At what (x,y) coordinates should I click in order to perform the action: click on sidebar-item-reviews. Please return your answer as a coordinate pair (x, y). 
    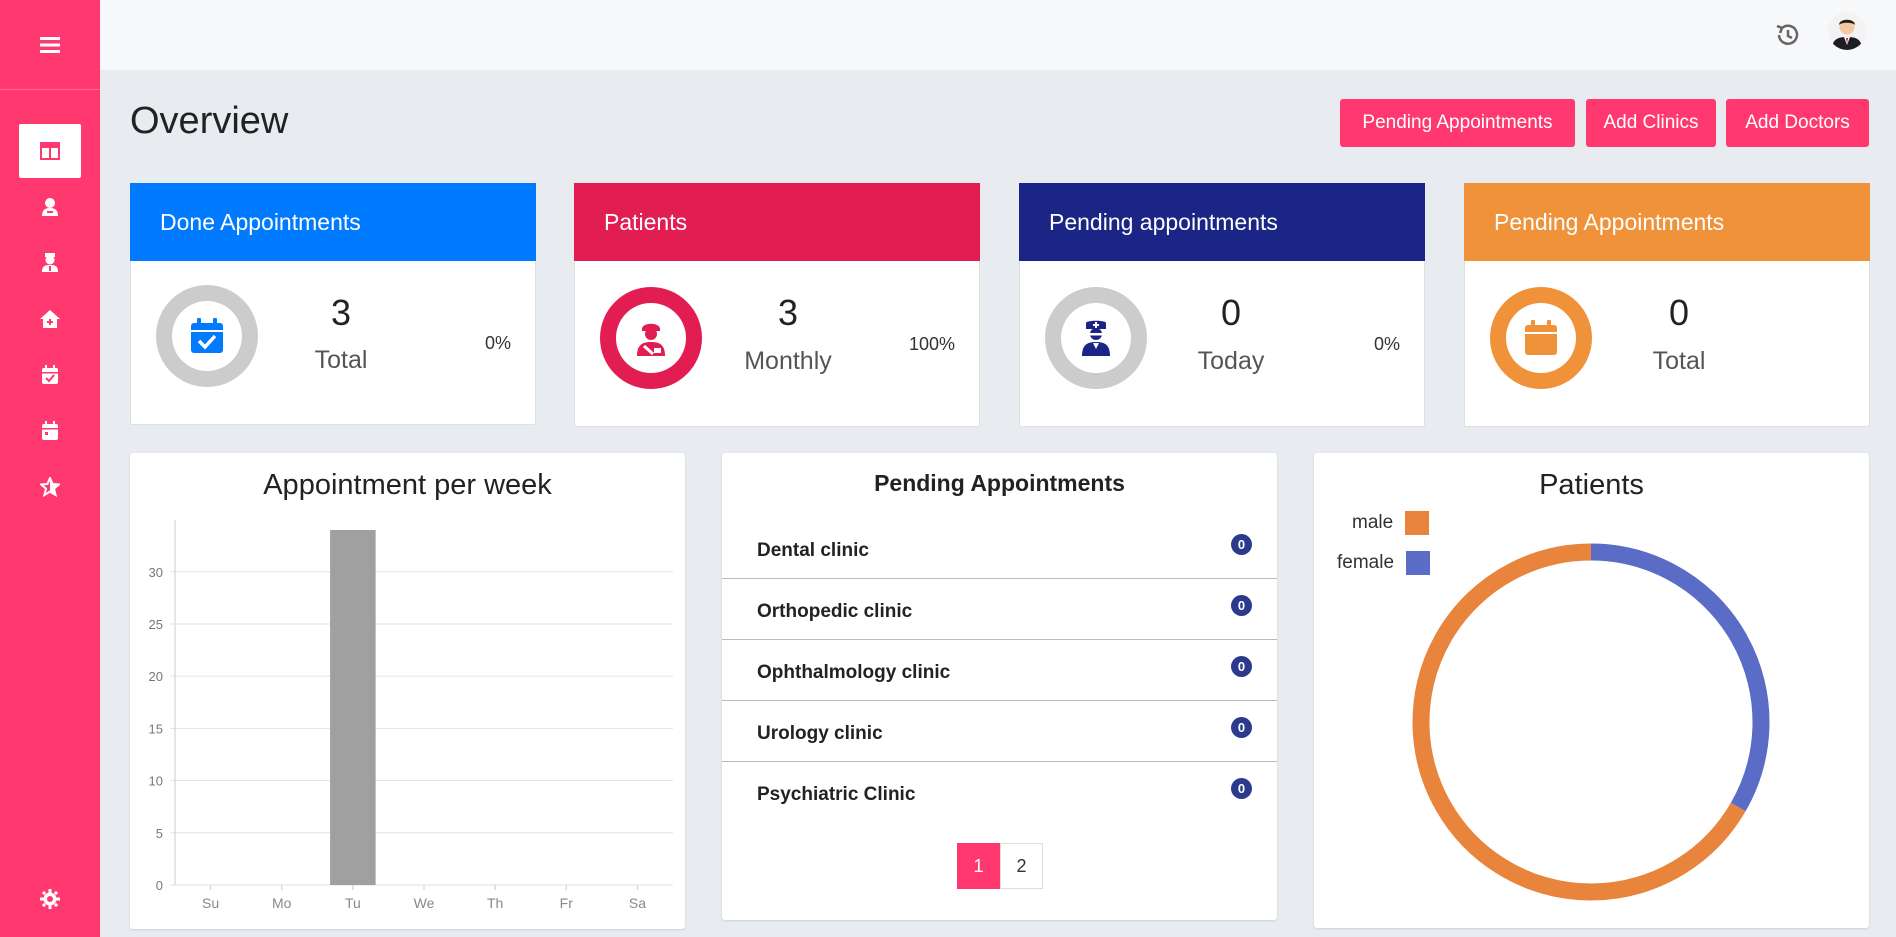
    Looking at the image, I should click on (50, 487).